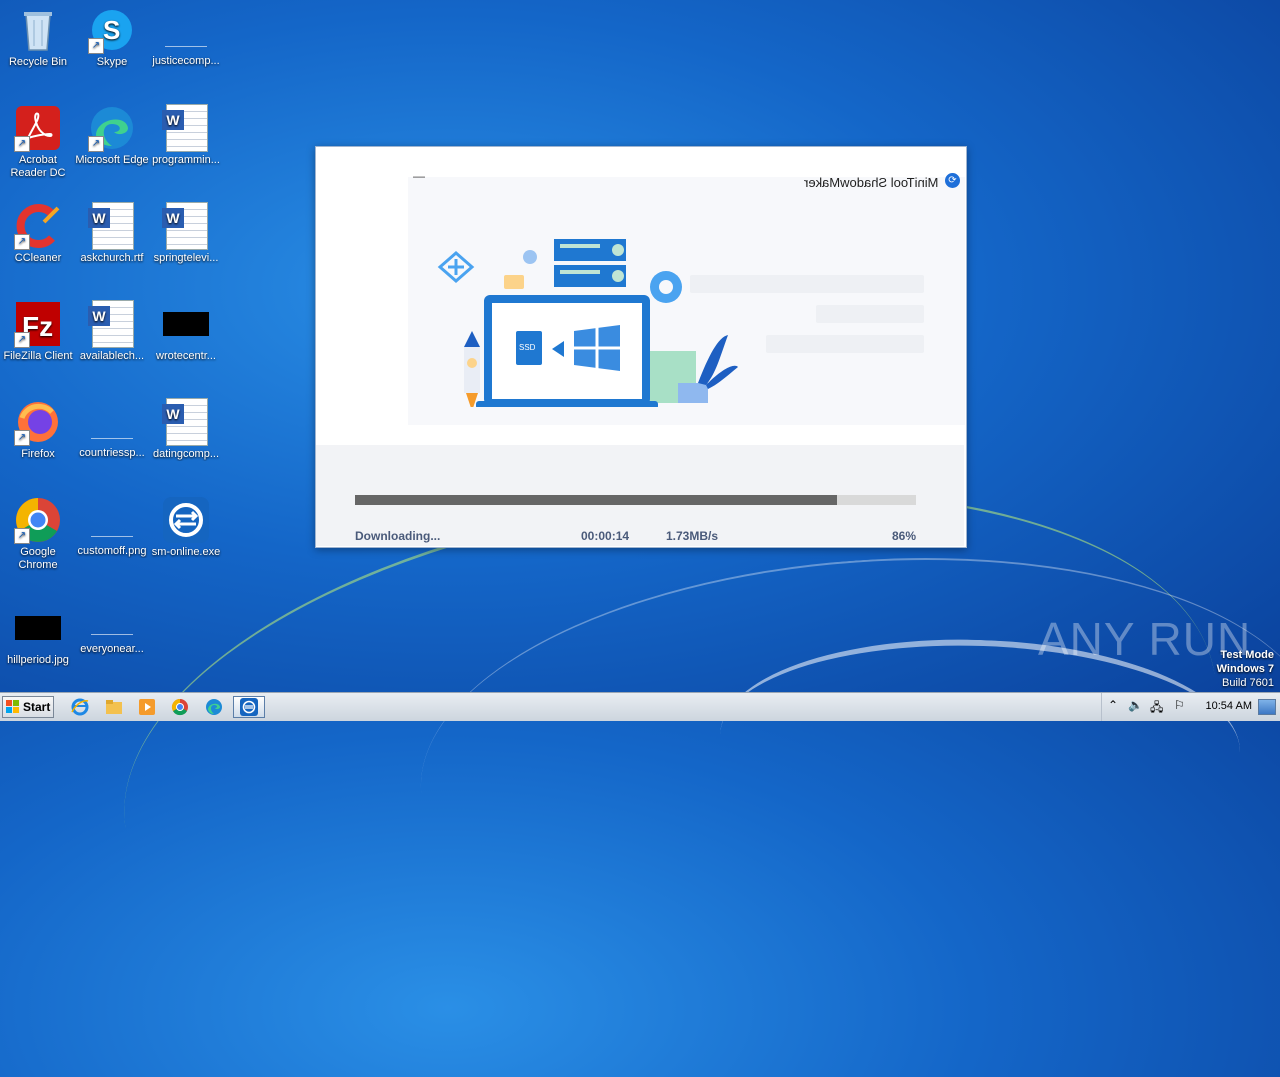  Describe the element at coordinates (38, 422) in the screenshot. I see `firefox-icon: ↗` at that location.